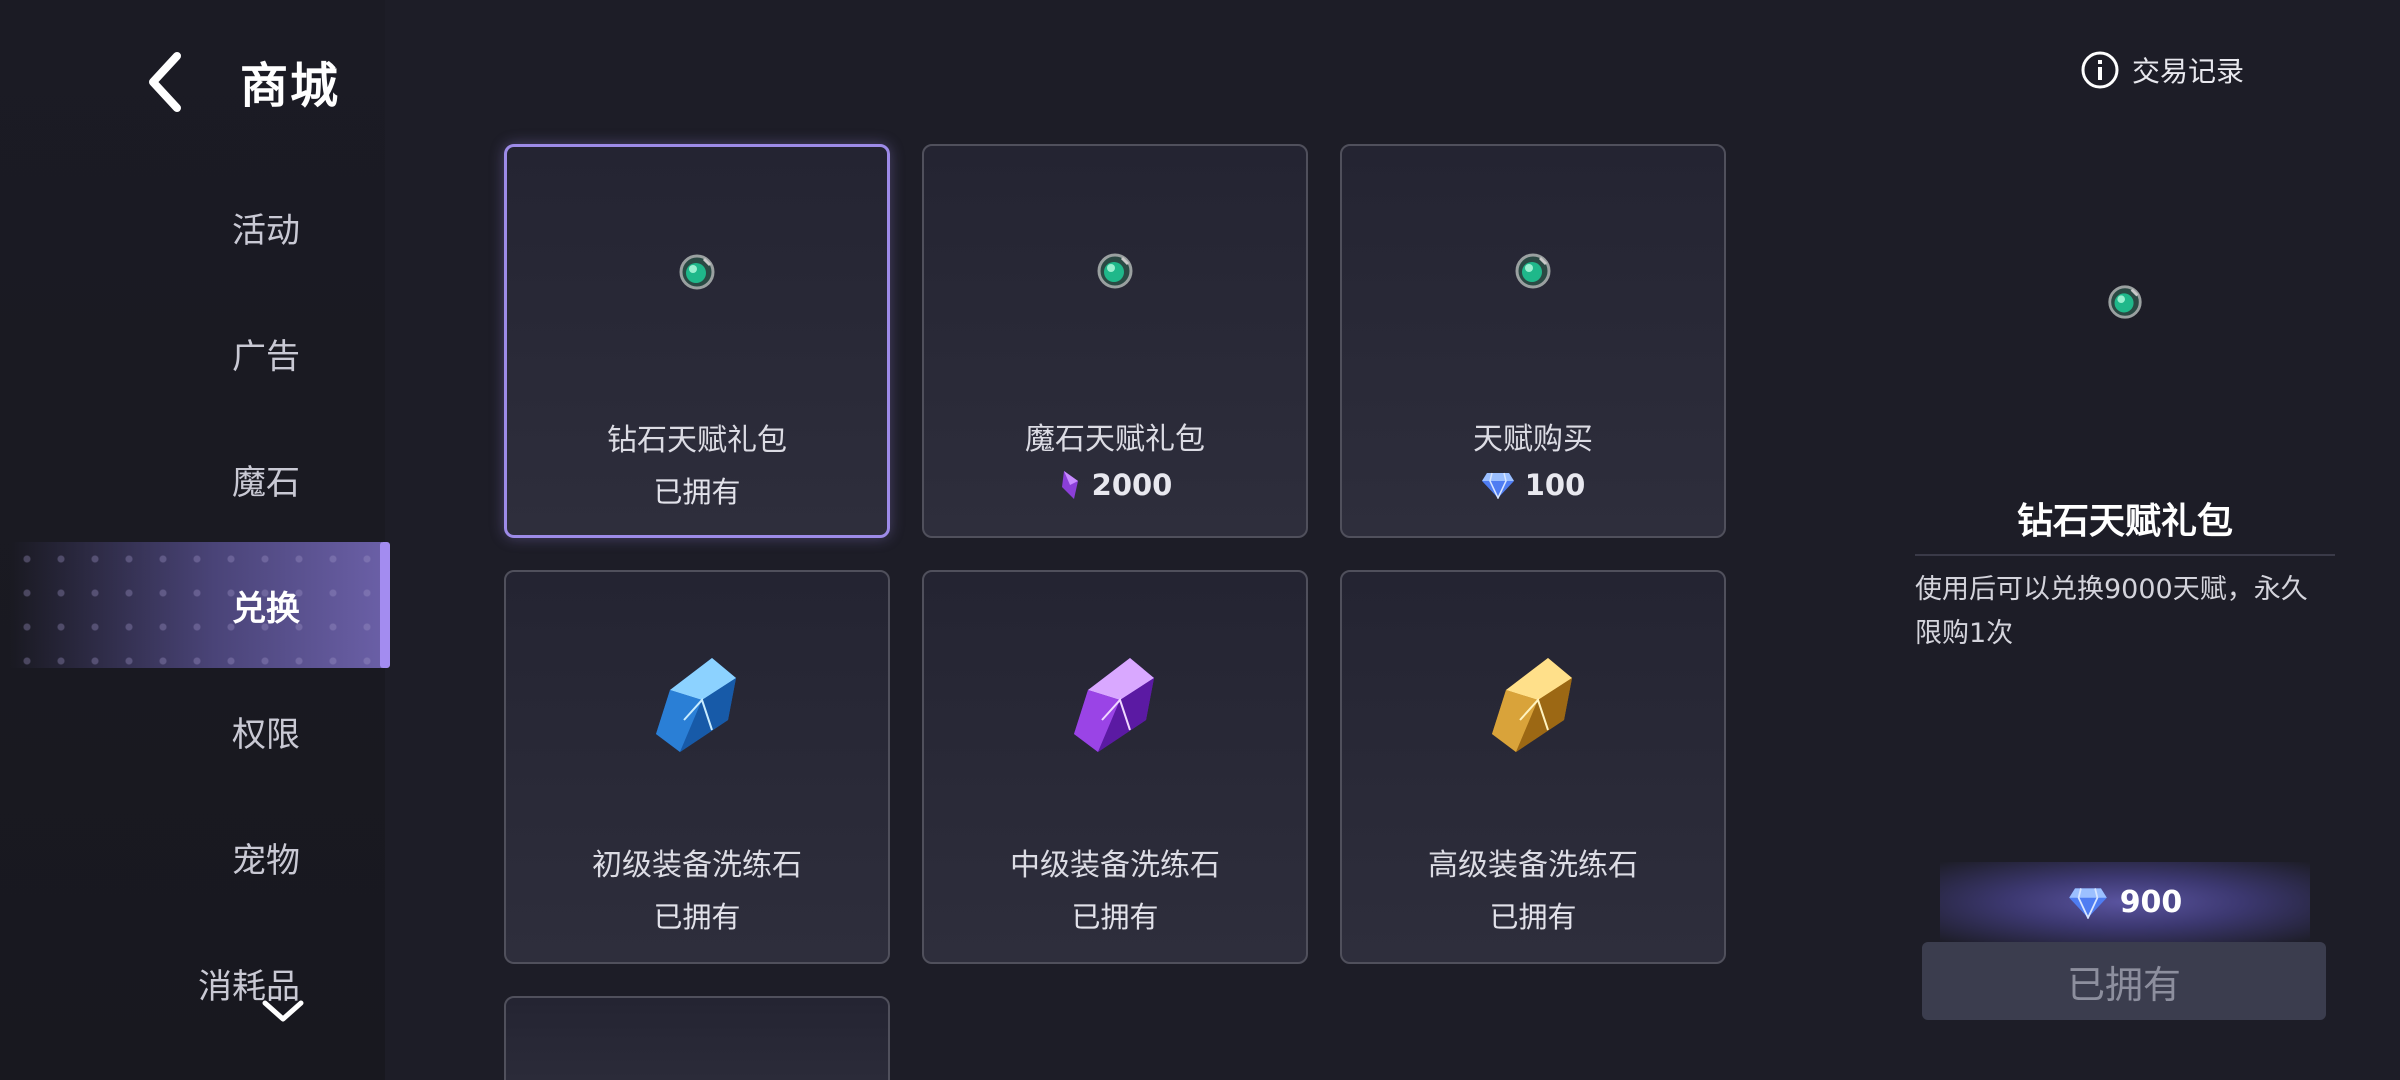  Describe the element at coordinates (697, 1038) in the screenshot. I see `product-card` at that location.